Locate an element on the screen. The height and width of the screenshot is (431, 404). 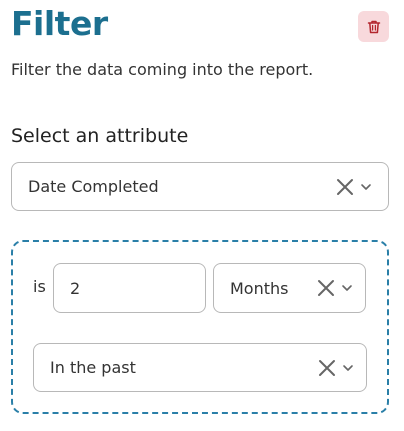
attribute-select-value: Date Completed is located at coordinates (93, 186).